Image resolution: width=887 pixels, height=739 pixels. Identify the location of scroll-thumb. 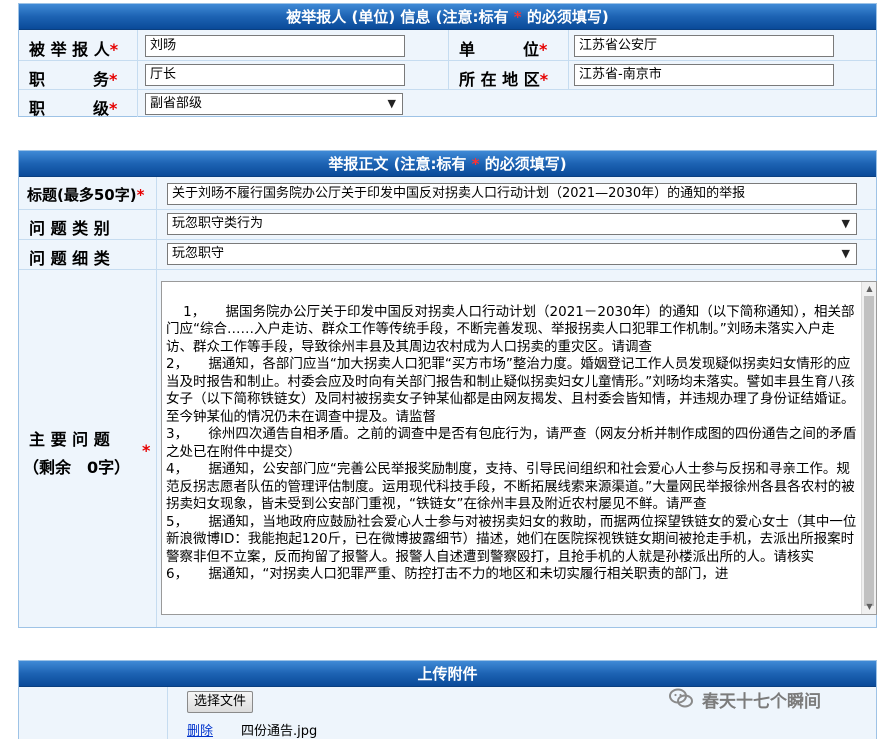
(869, 451).